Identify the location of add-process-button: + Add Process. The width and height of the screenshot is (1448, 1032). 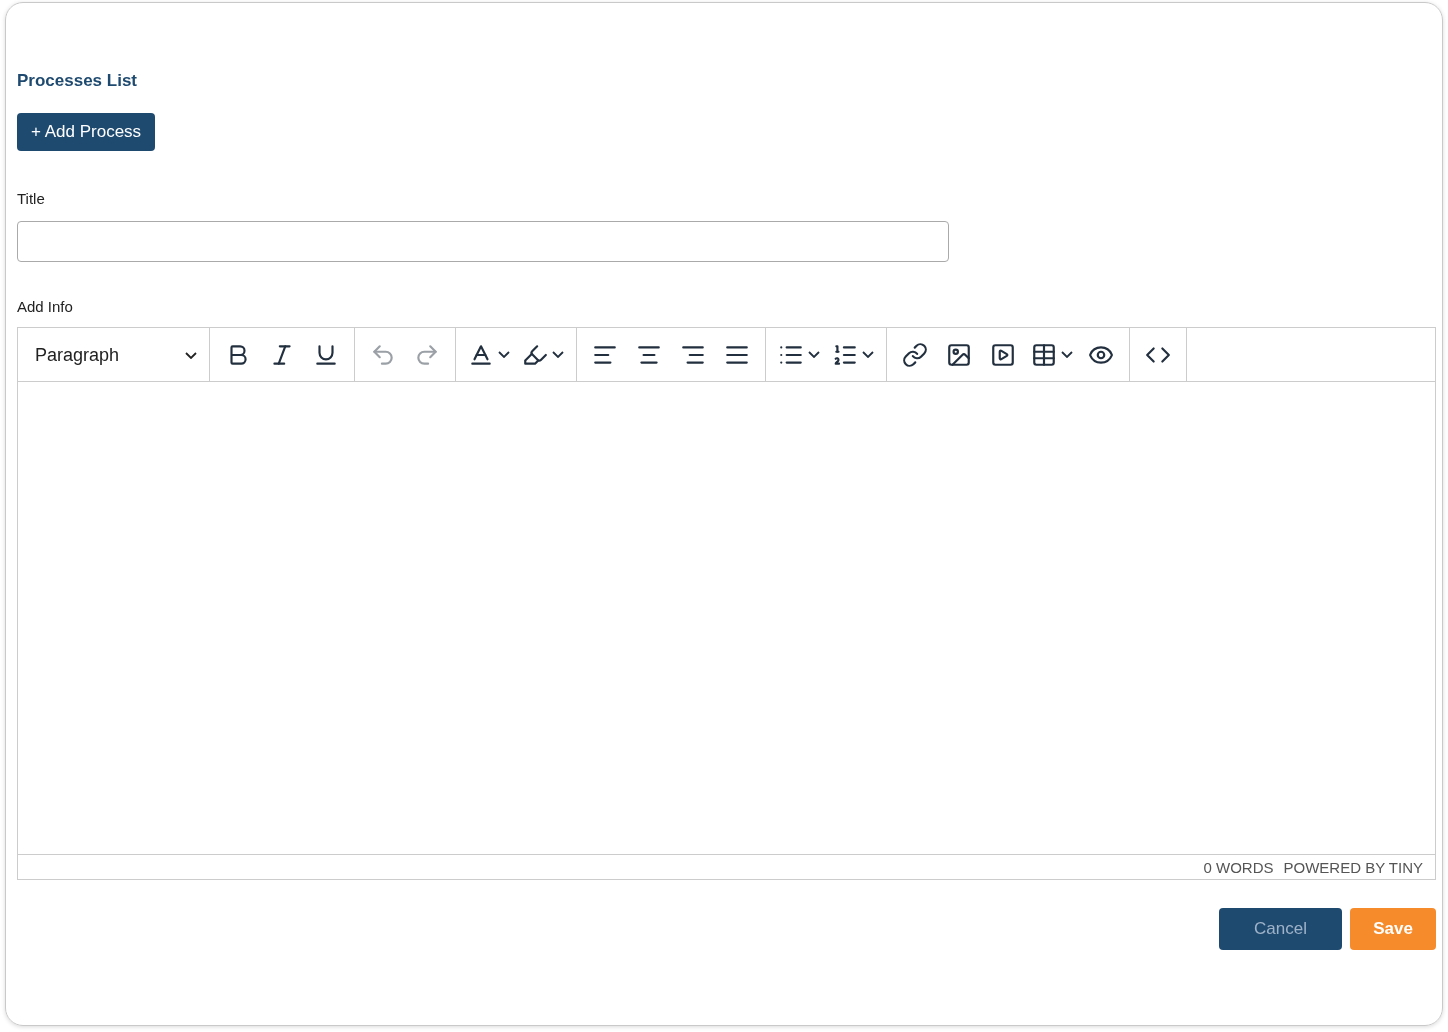
(86, 132).